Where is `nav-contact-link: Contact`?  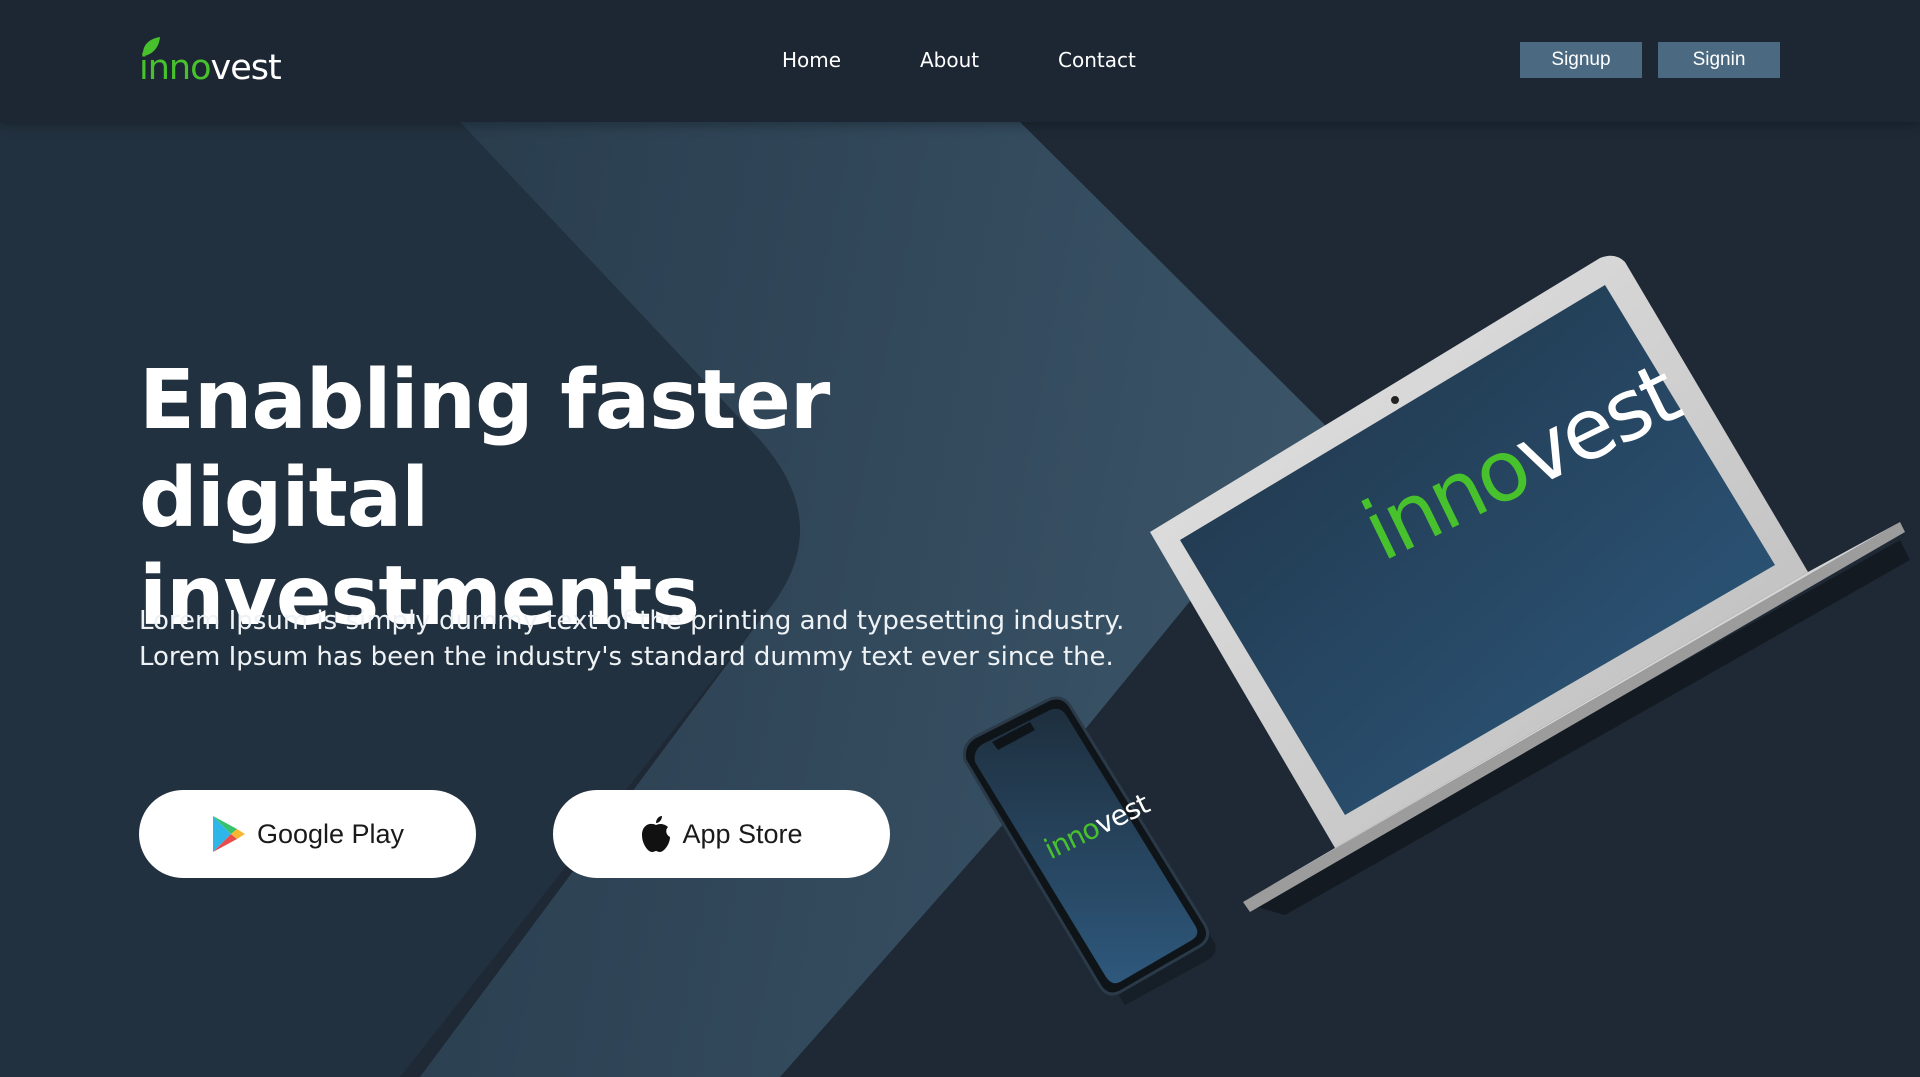
nav-contact-link: Contact is located at coordinates (1097, 60).